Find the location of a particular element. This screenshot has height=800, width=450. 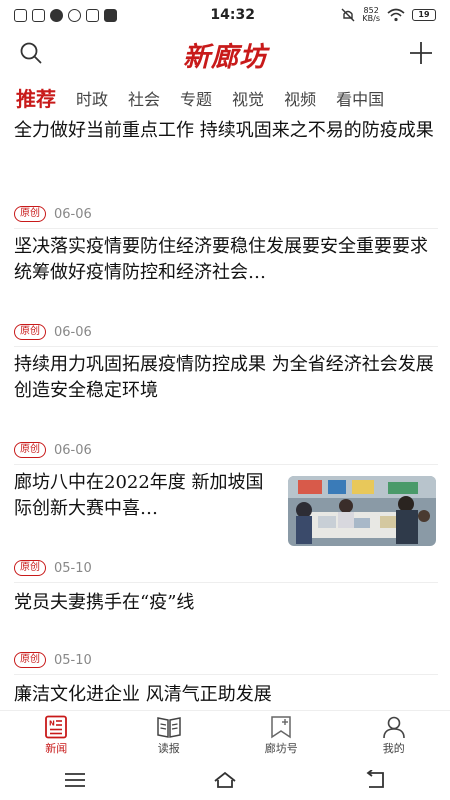

notification-icons is located at coordinates (89, 15).